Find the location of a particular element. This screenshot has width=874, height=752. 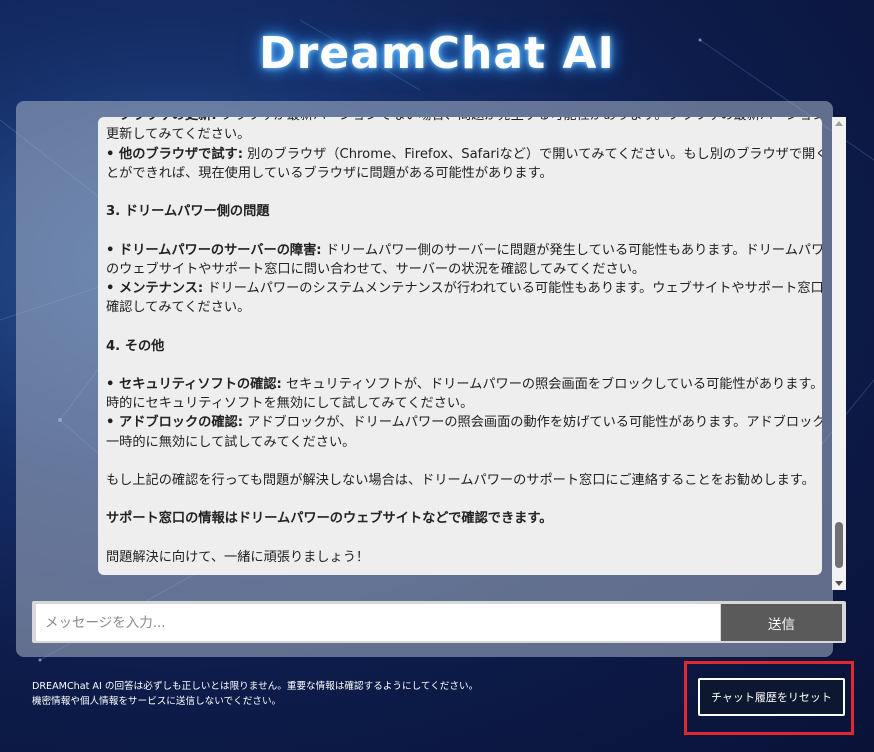

message-line-text: 確認してみてください。 is located at coordinates (178, 308).